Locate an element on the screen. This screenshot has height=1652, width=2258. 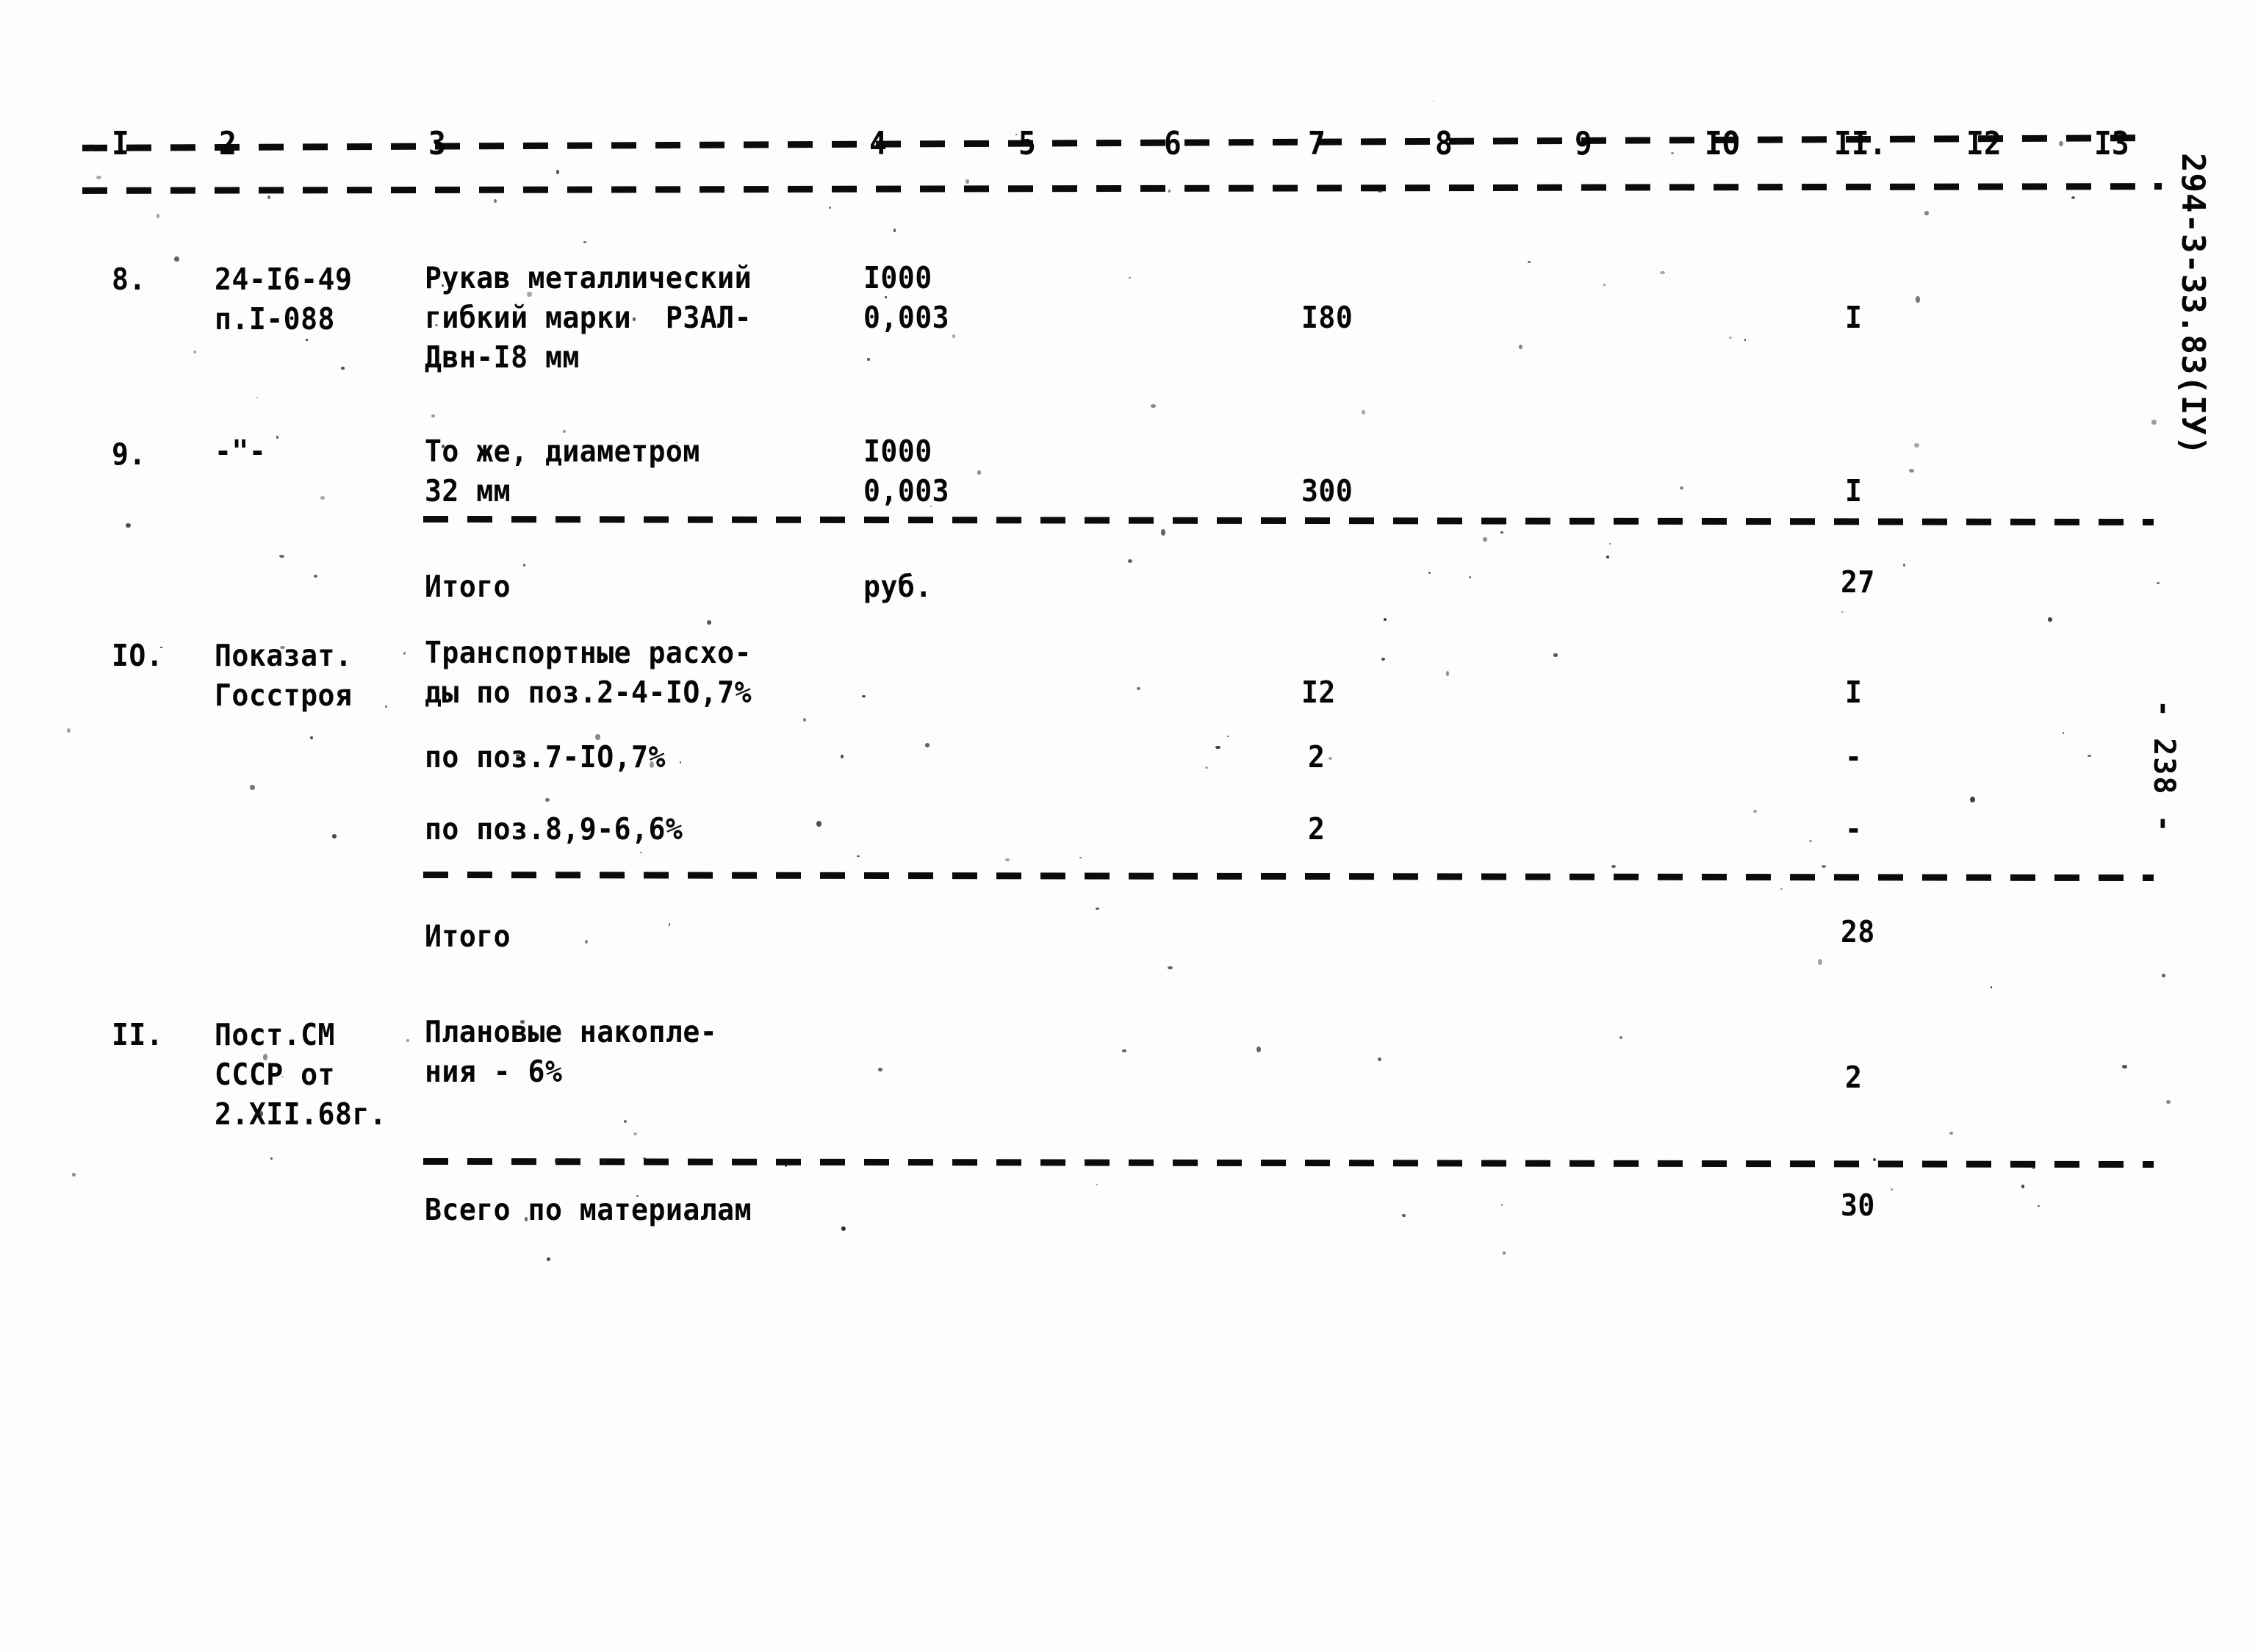
subtotal-2-value: 28 is located at coordinates (1858, 931).